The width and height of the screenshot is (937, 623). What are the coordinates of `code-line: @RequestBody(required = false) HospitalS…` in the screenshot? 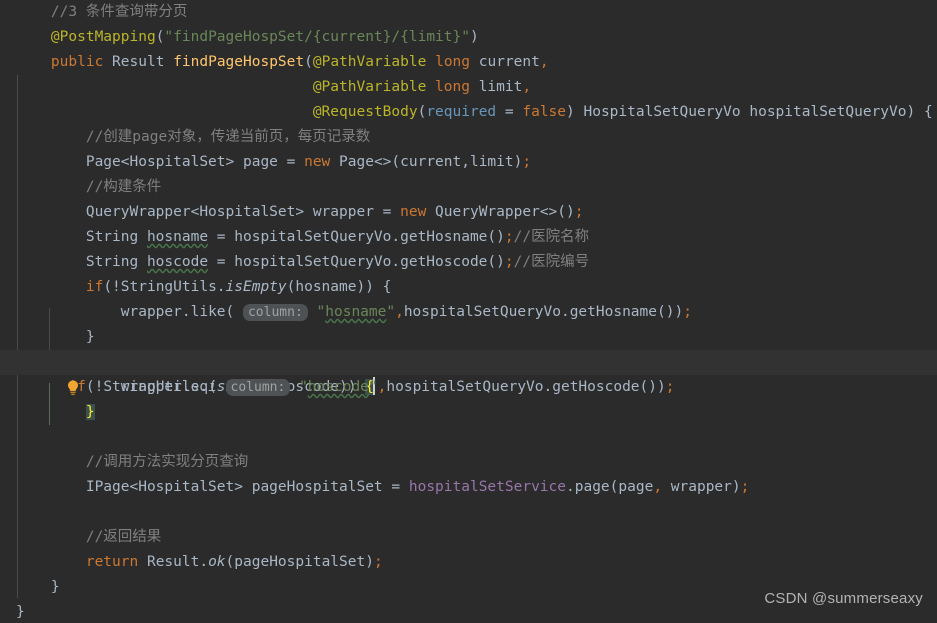 It's located at (468, 112).